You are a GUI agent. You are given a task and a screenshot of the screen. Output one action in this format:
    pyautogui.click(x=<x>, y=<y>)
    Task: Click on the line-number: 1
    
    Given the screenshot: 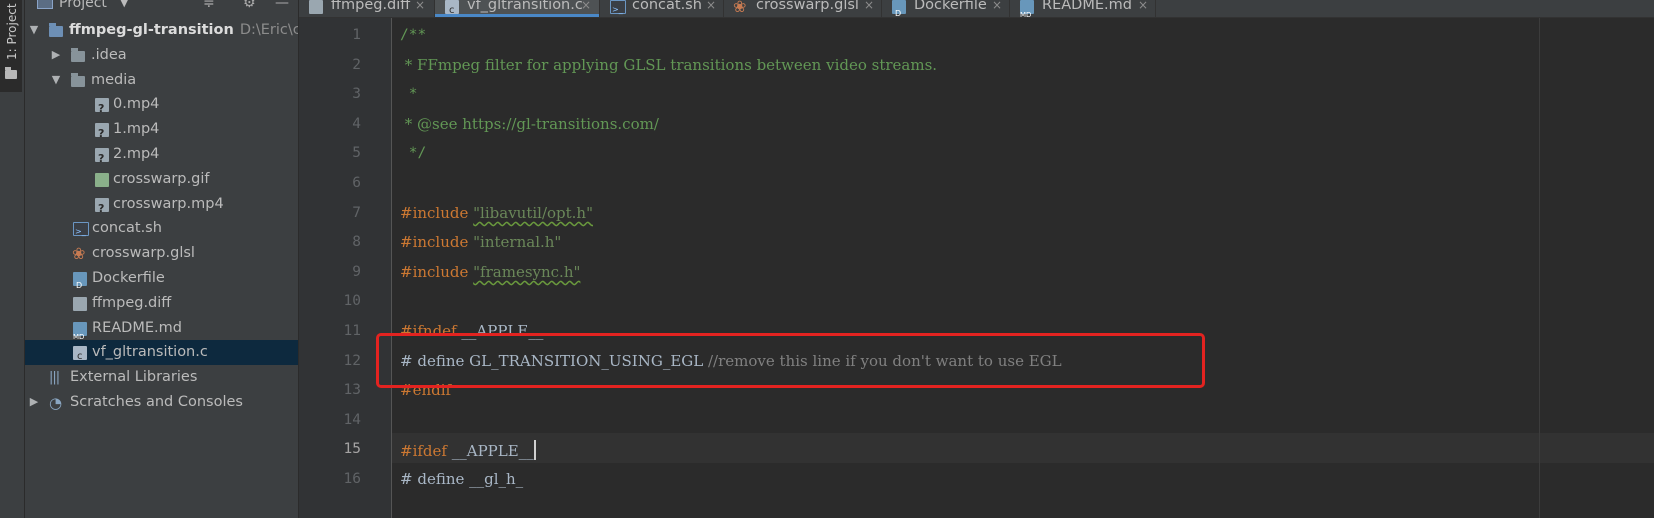 What is the action you would take?
    pyautogui.click(x=356, y=35)
    